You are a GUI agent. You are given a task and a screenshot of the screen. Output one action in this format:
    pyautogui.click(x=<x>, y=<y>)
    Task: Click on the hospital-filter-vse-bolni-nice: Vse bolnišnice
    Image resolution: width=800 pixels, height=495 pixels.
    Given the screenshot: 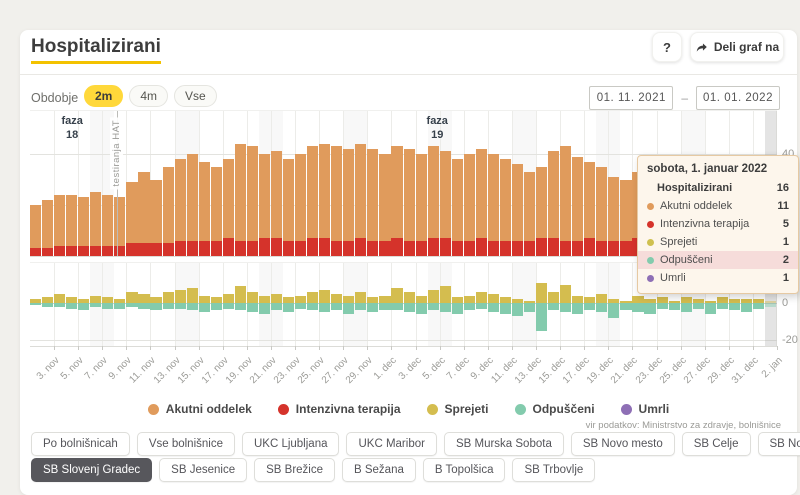 What is the action you would take?
    pyautogui.click(x=185, y=444)
    